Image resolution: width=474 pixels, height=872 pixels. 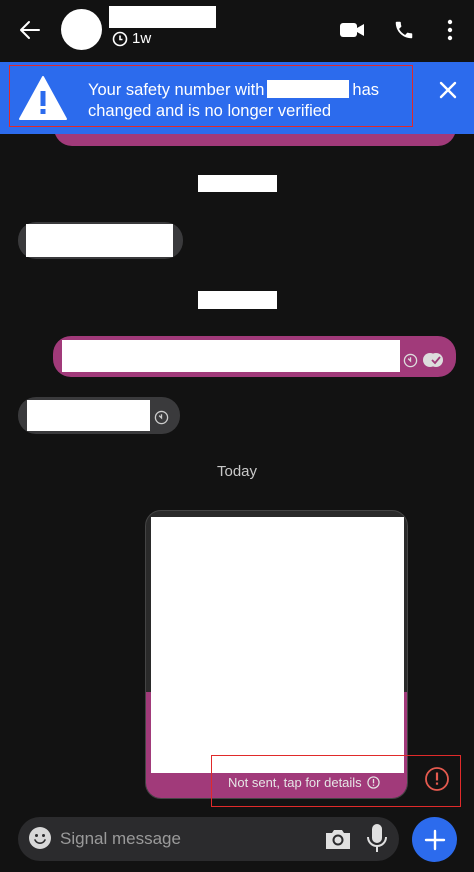 I want to click on microphone-icon, so click(x=377, y=839).